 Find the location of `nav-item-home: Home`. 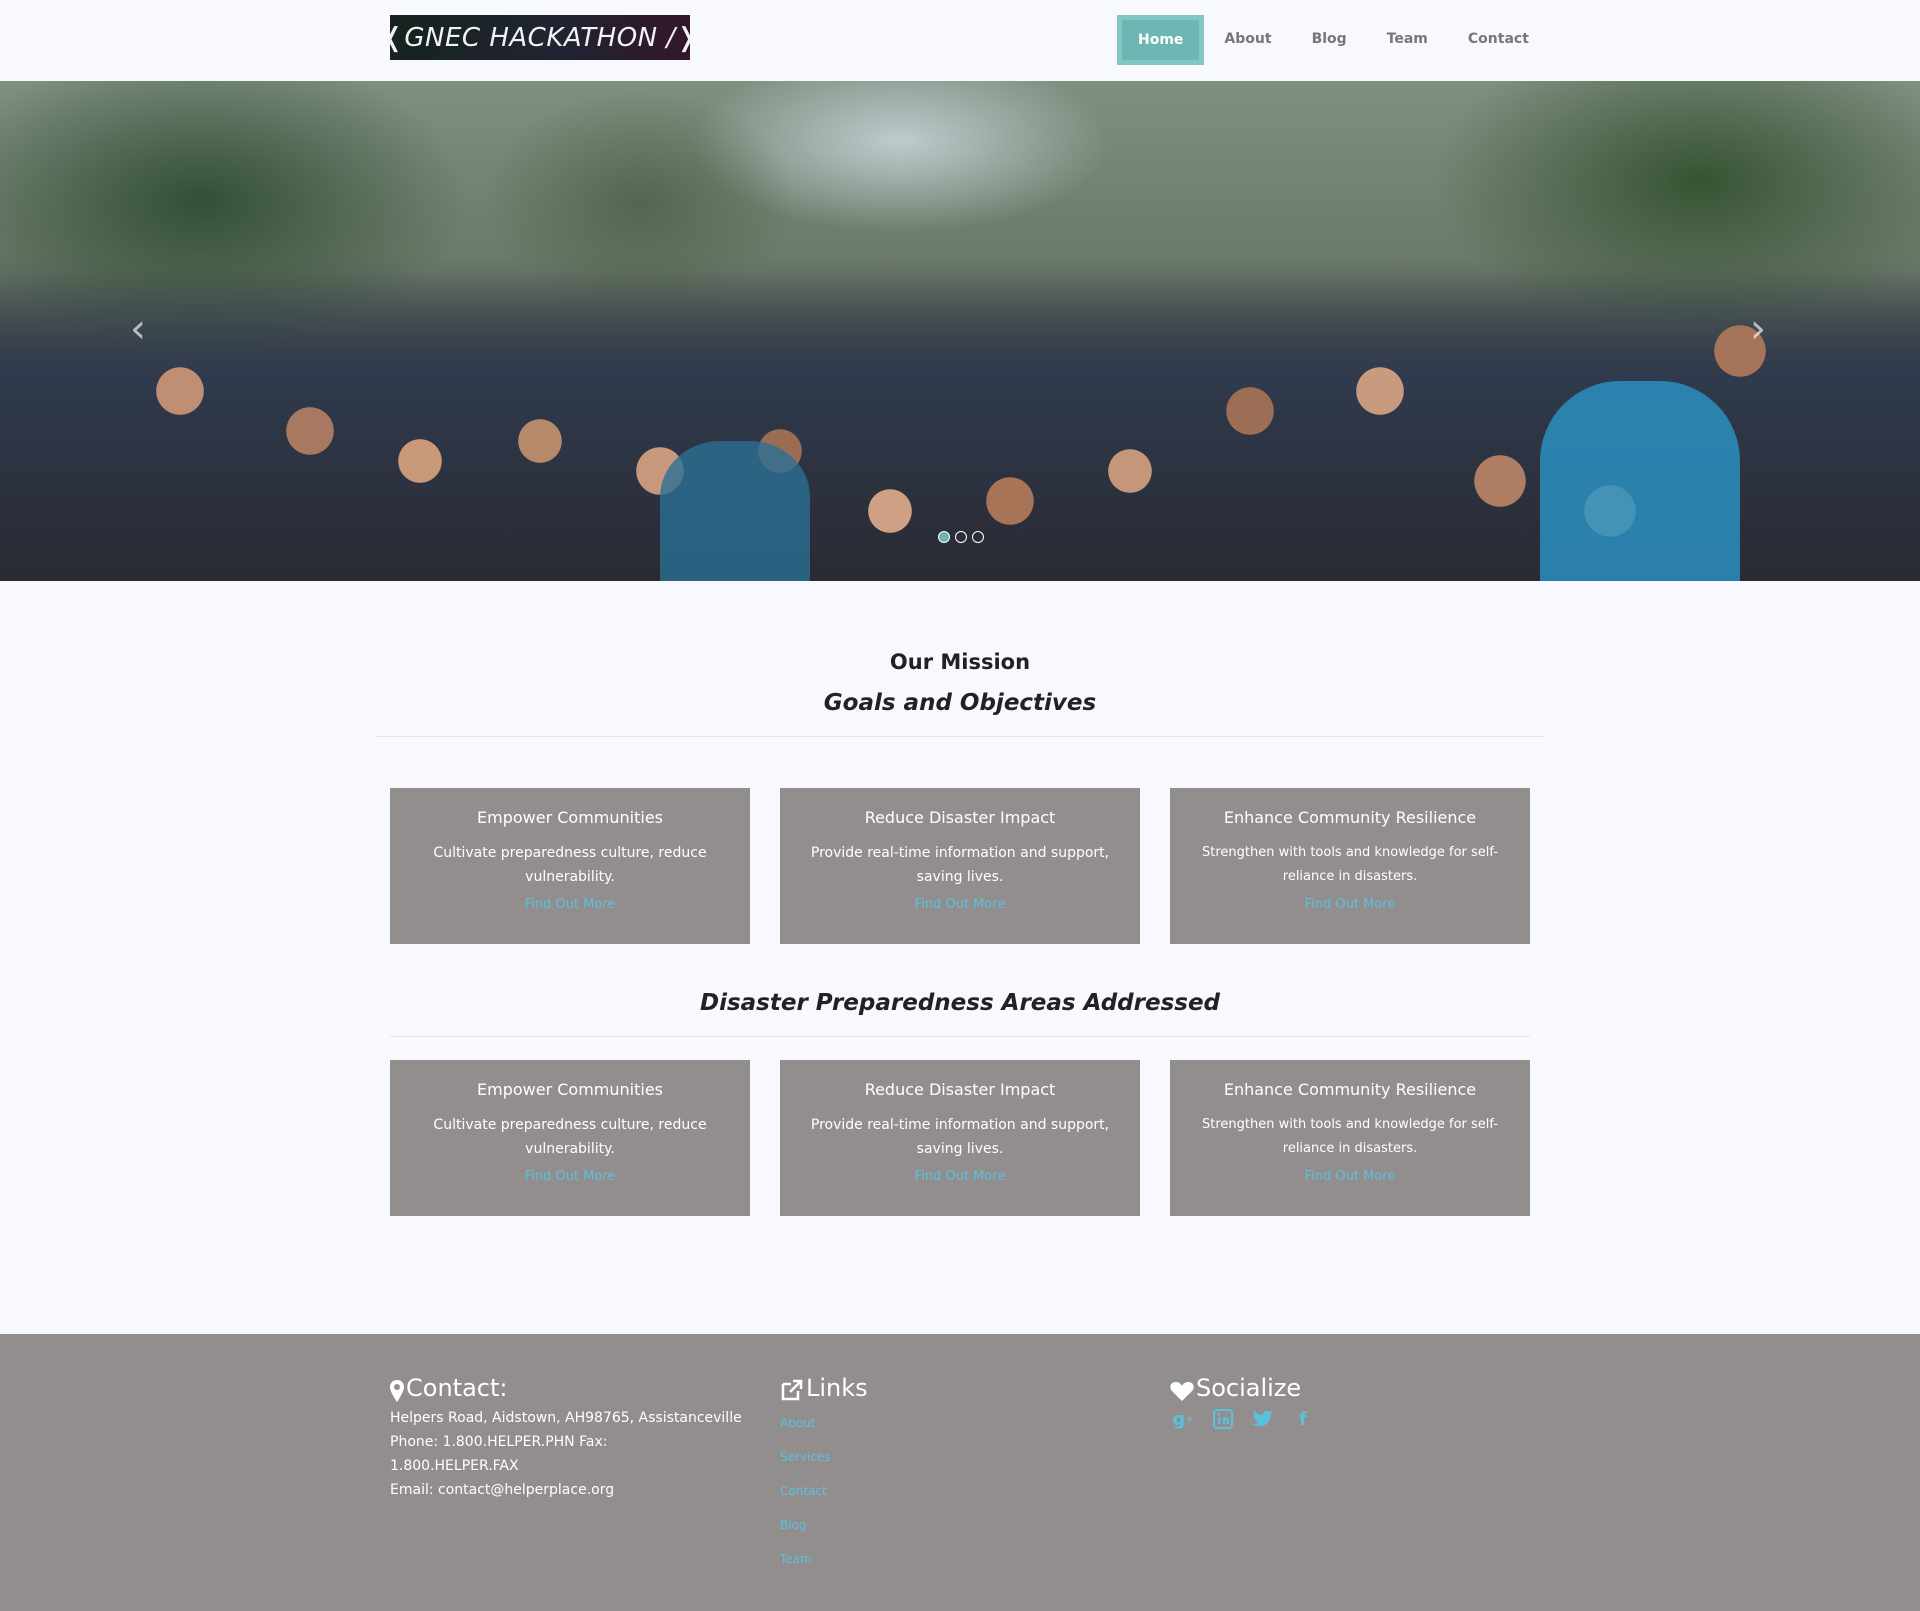

nav-item-home: Home is located at coordinates (1161, 40).